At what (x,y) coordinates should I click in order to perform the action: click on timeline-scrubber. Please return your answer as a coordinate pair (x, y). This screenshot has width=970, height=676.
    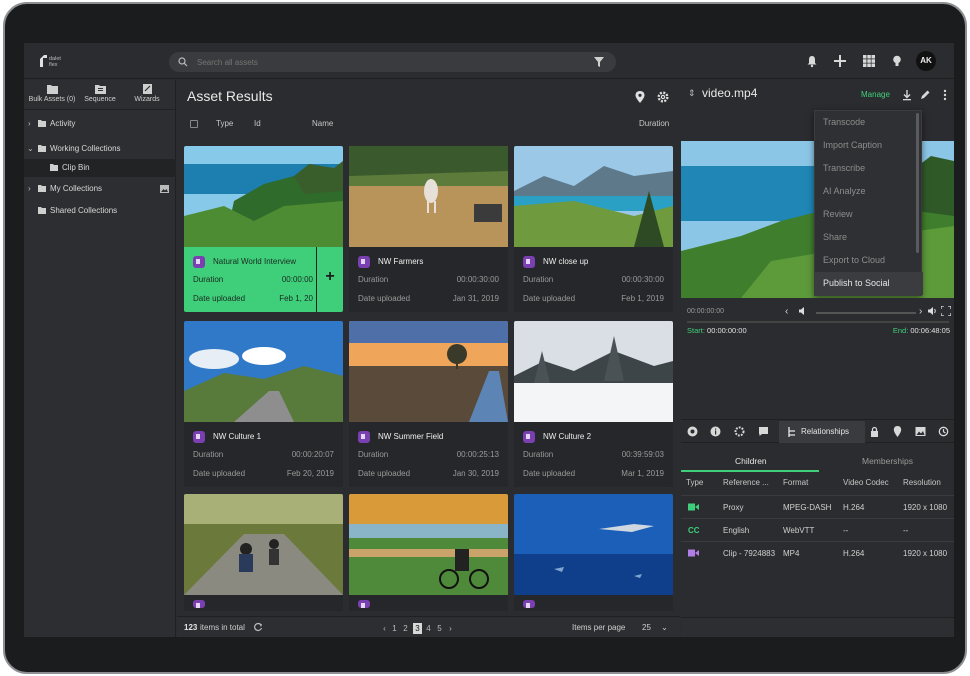
    Looking at the image, I should click on (818, 322).